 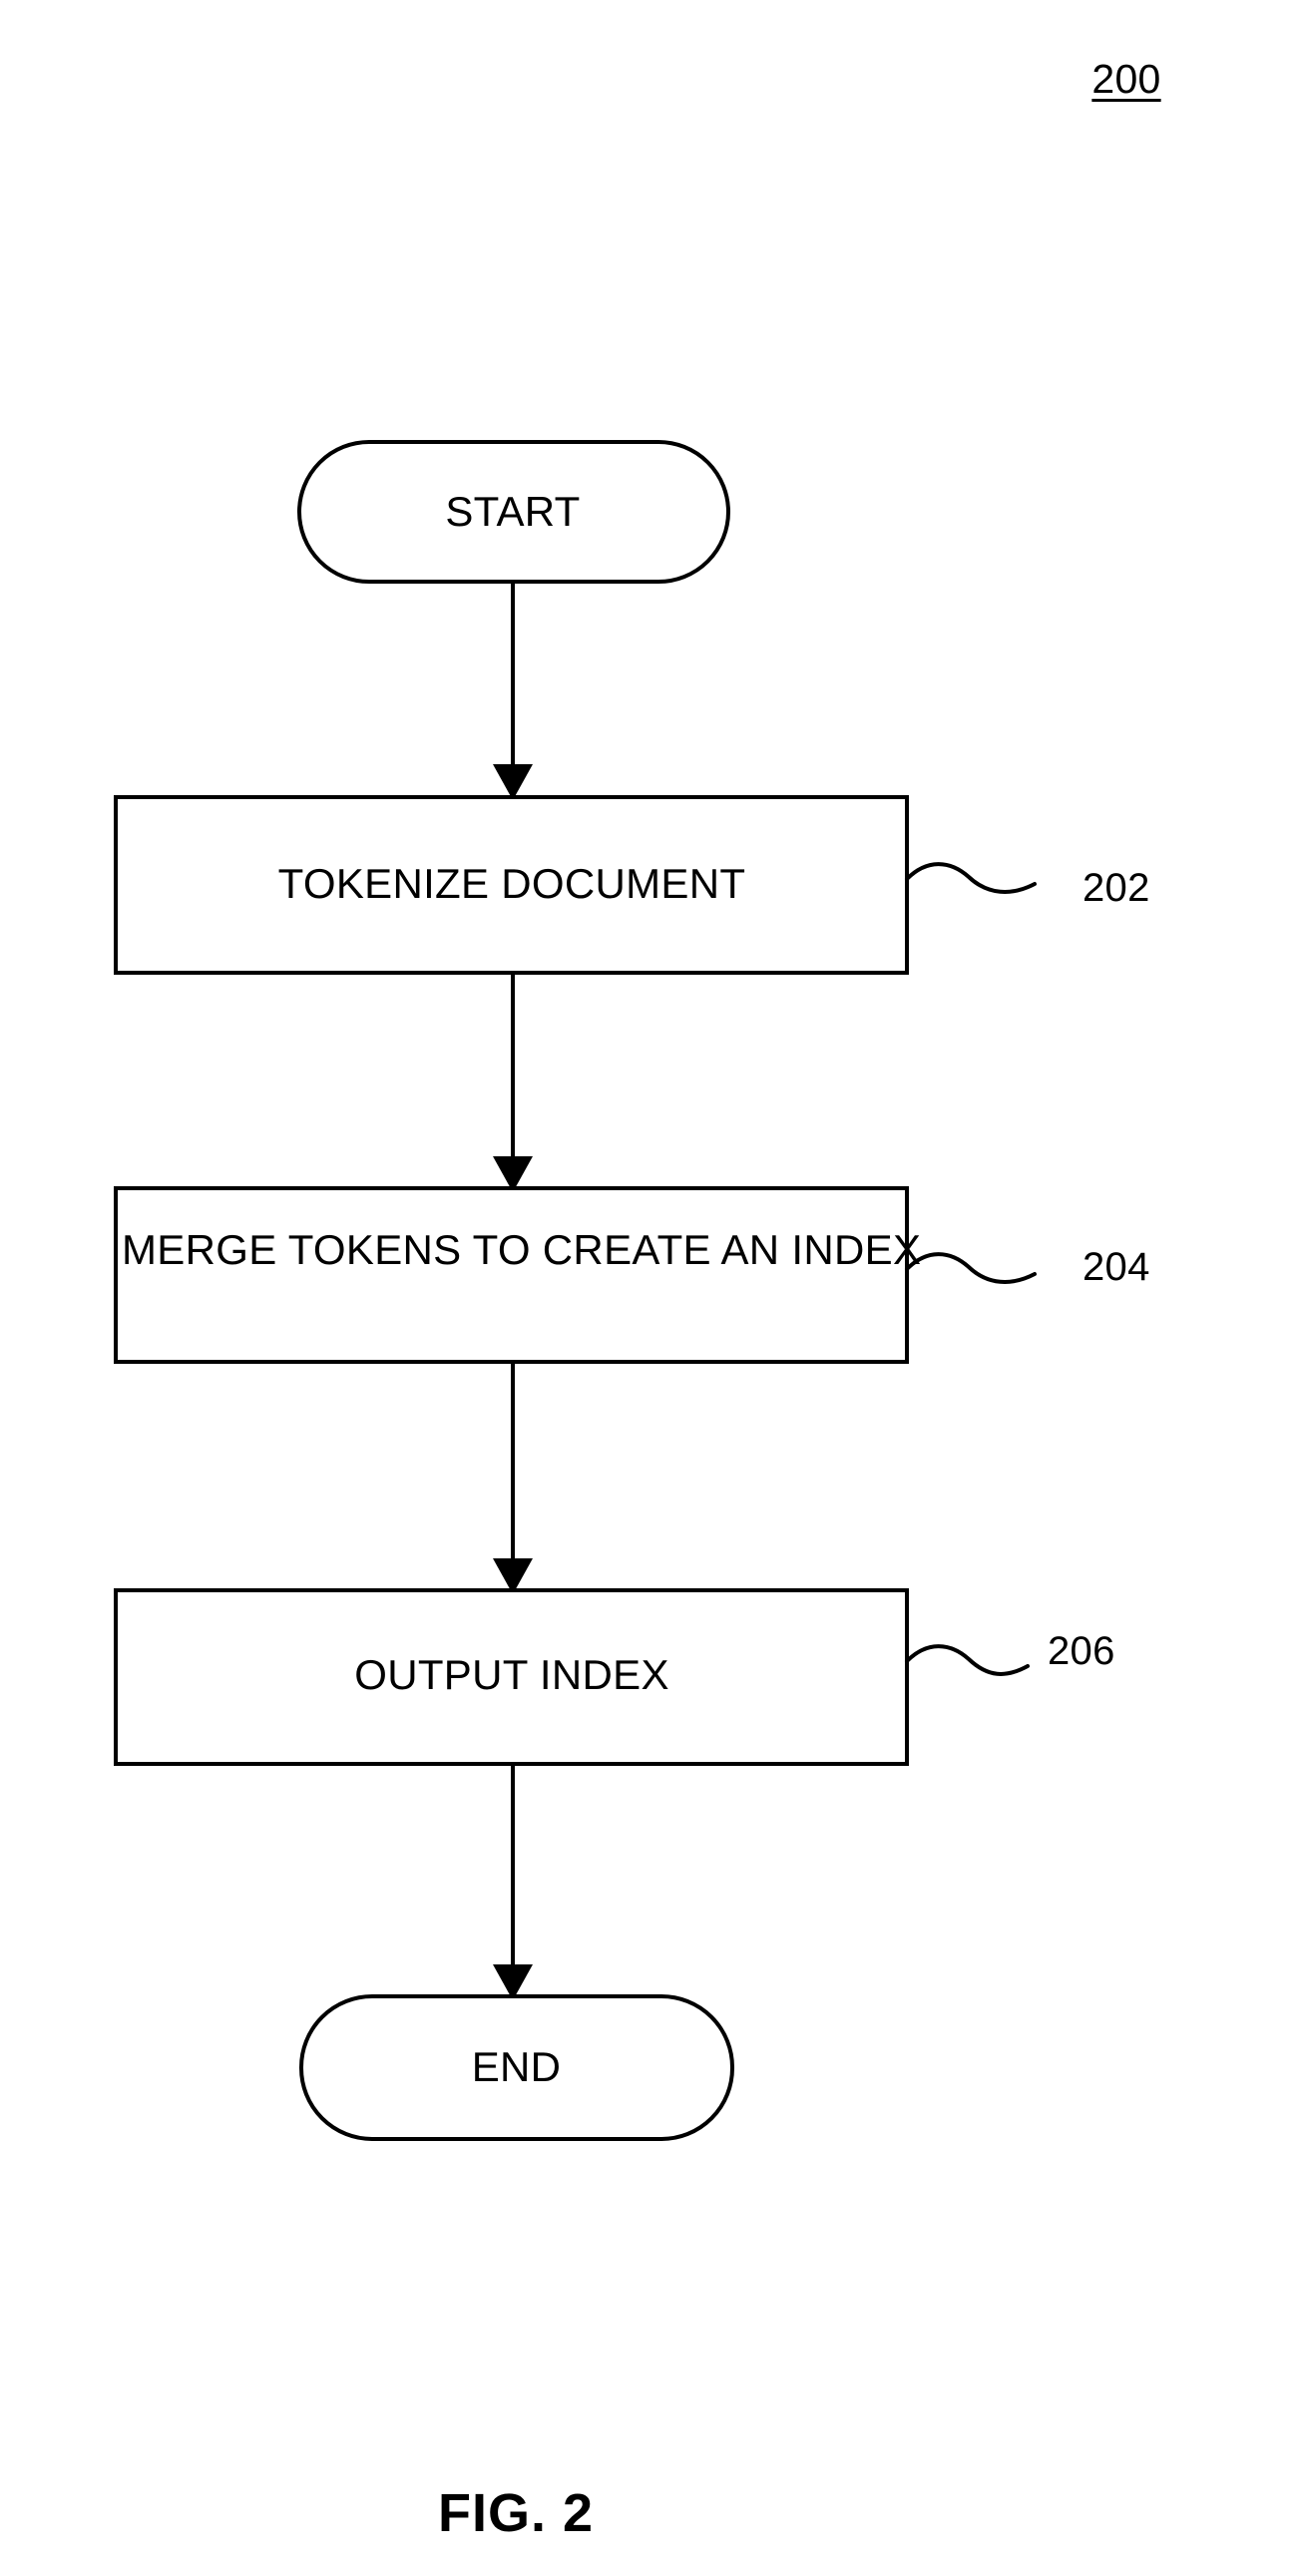 I want to click on reference-numeral-206: 206, so click(x=1082, y=1651).